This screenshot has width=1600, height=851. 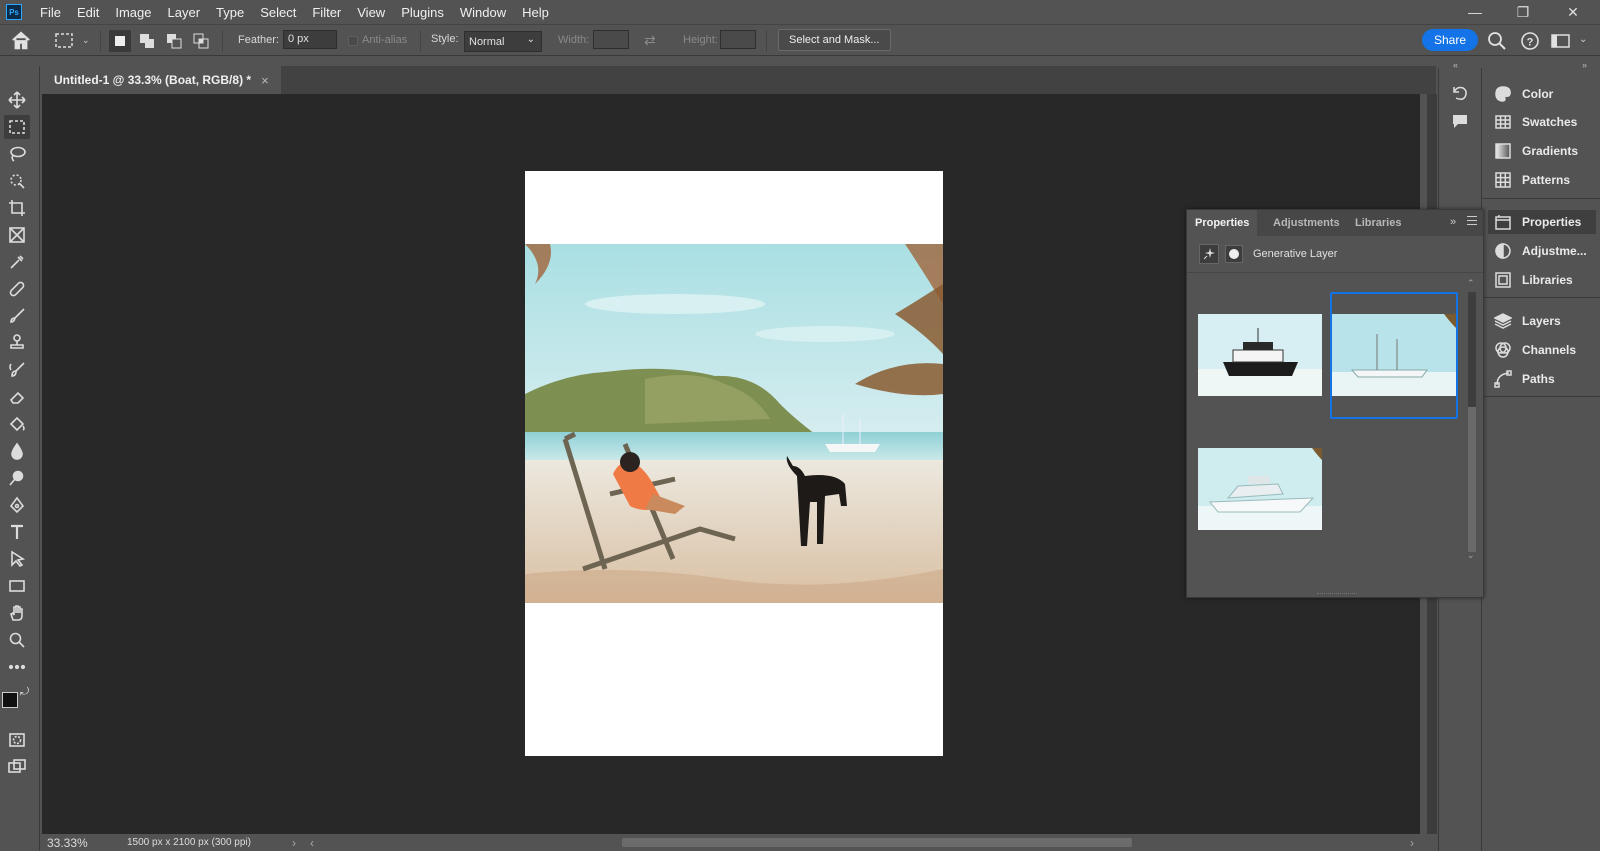 I want to click on yacht-variation-image, so click(x=1260, y=489).